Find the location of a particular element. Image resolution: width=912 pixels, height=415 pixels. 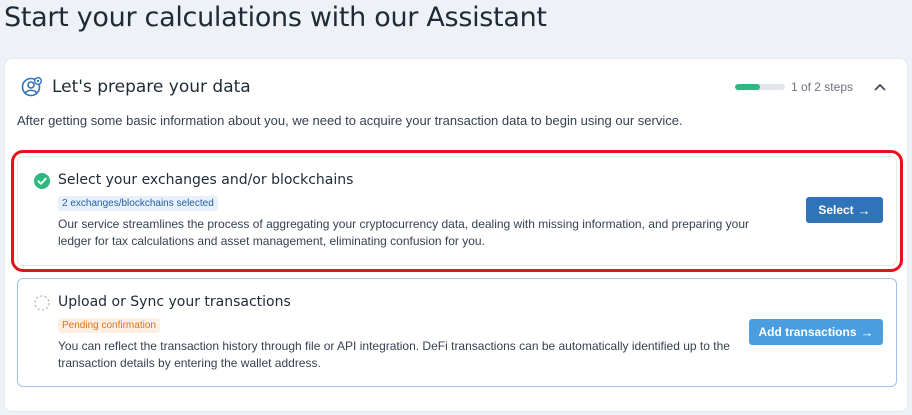

steps-label: 1 of 2 steps is located at coordinates (821, 87).